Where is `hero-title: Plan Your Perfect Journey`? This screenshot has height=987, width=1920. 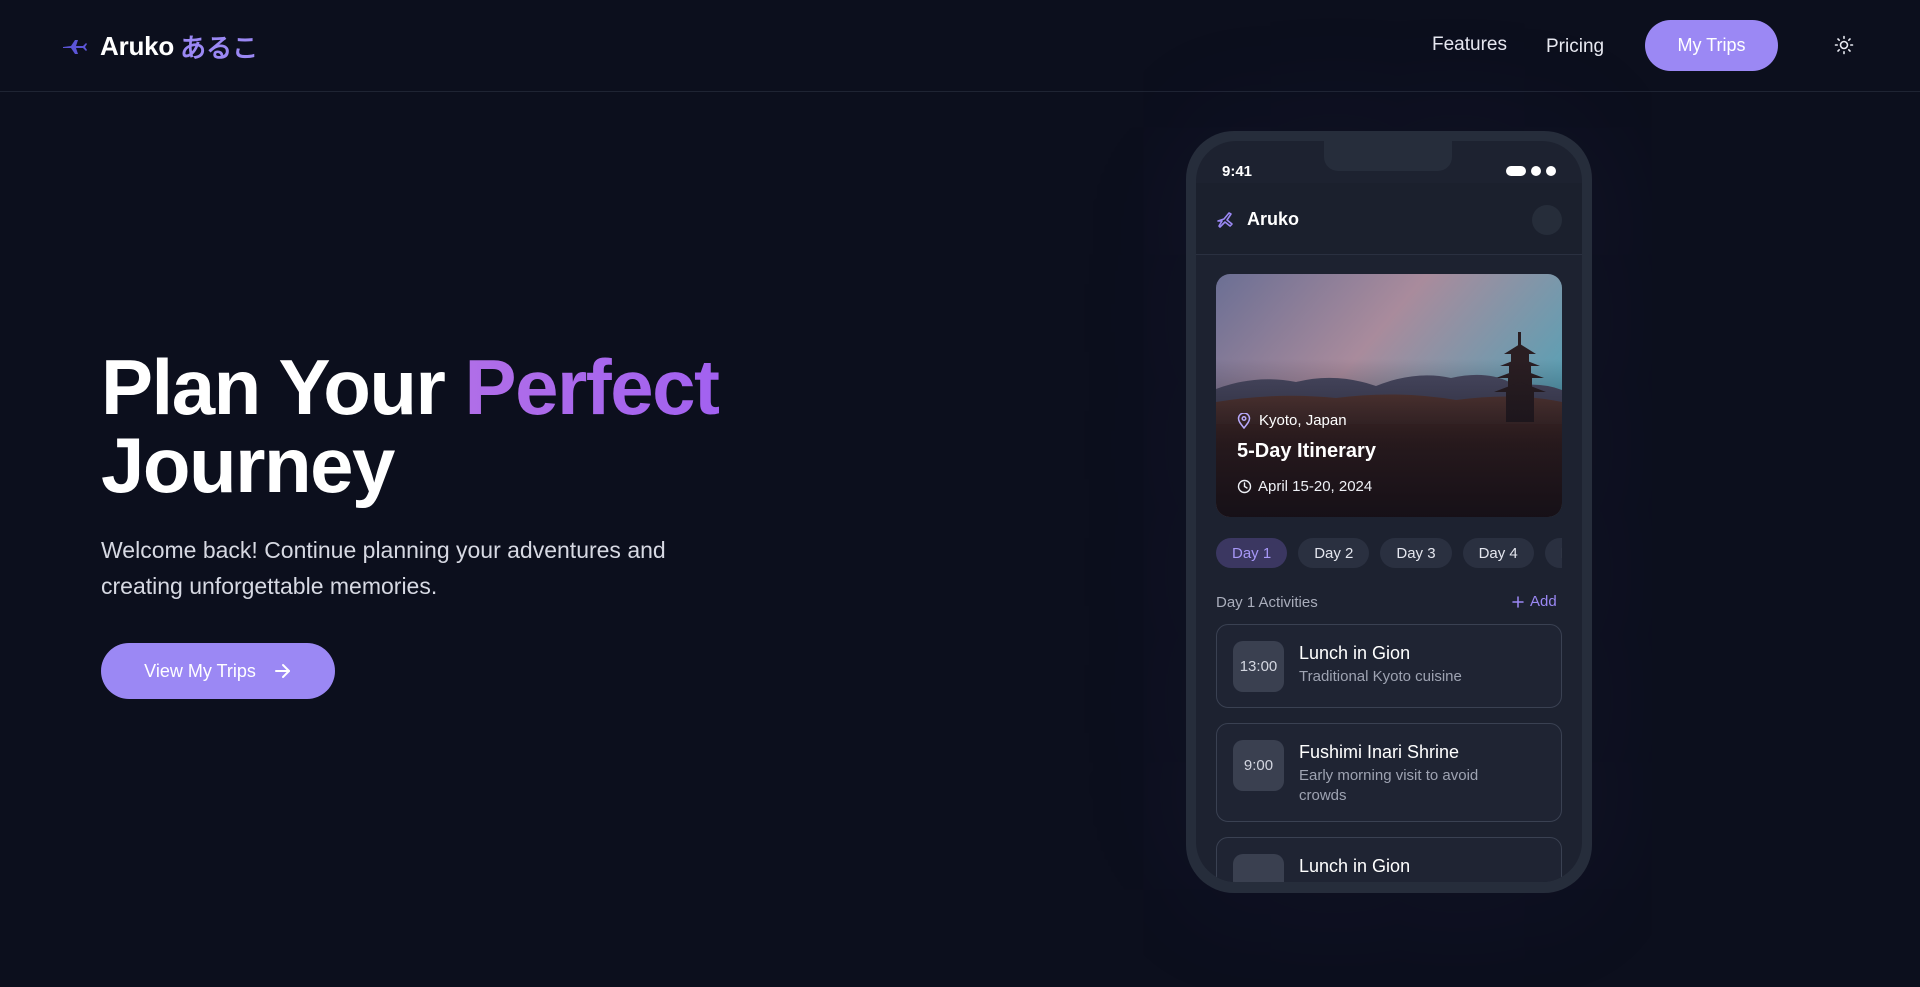 hero-title: Plan Your Perfect Journey is located at coordinates (481, 426).